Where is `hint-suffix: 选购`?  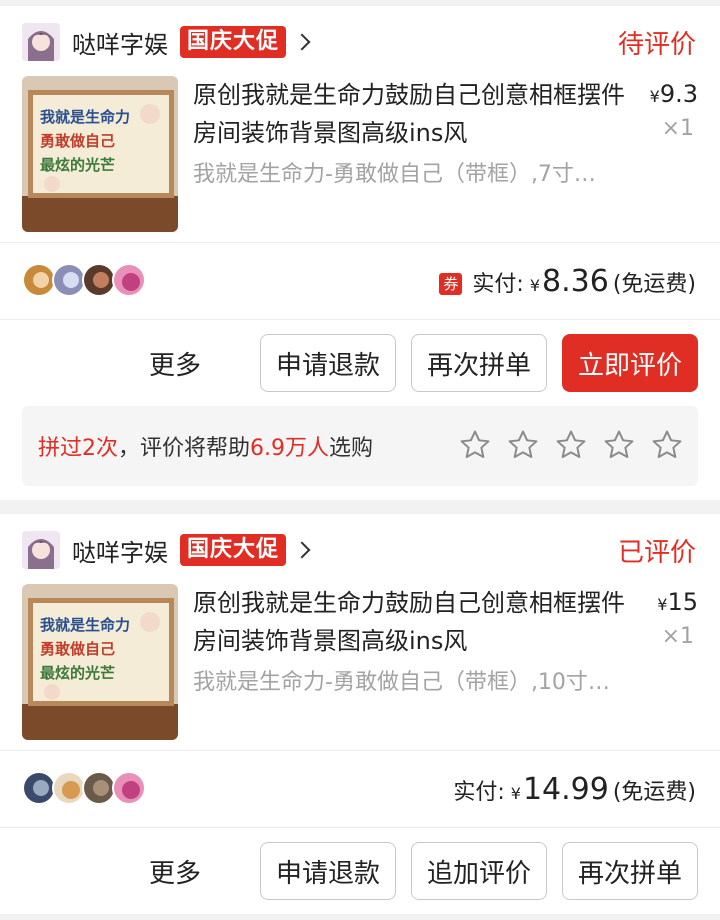
hint-suffix: 选购 is located at coordinates (351, 448).